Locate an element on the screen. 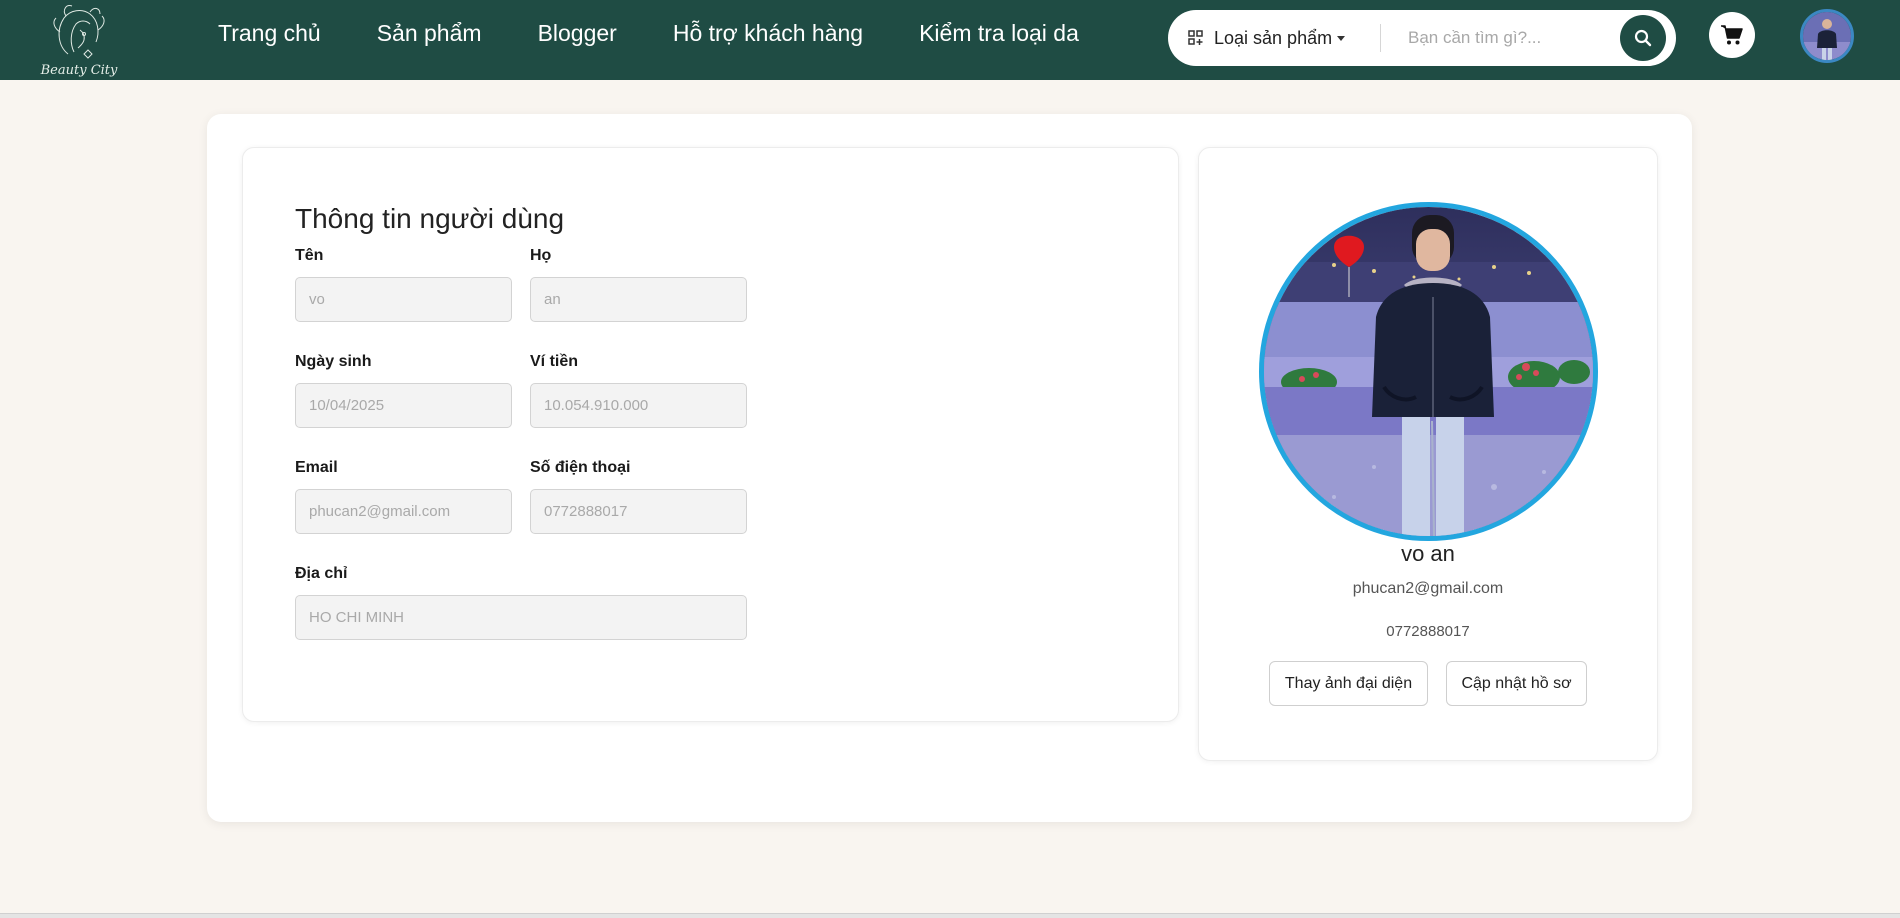  nav-link-skin-test: Kiểm tra loại da is located at coordinates (999, 33).